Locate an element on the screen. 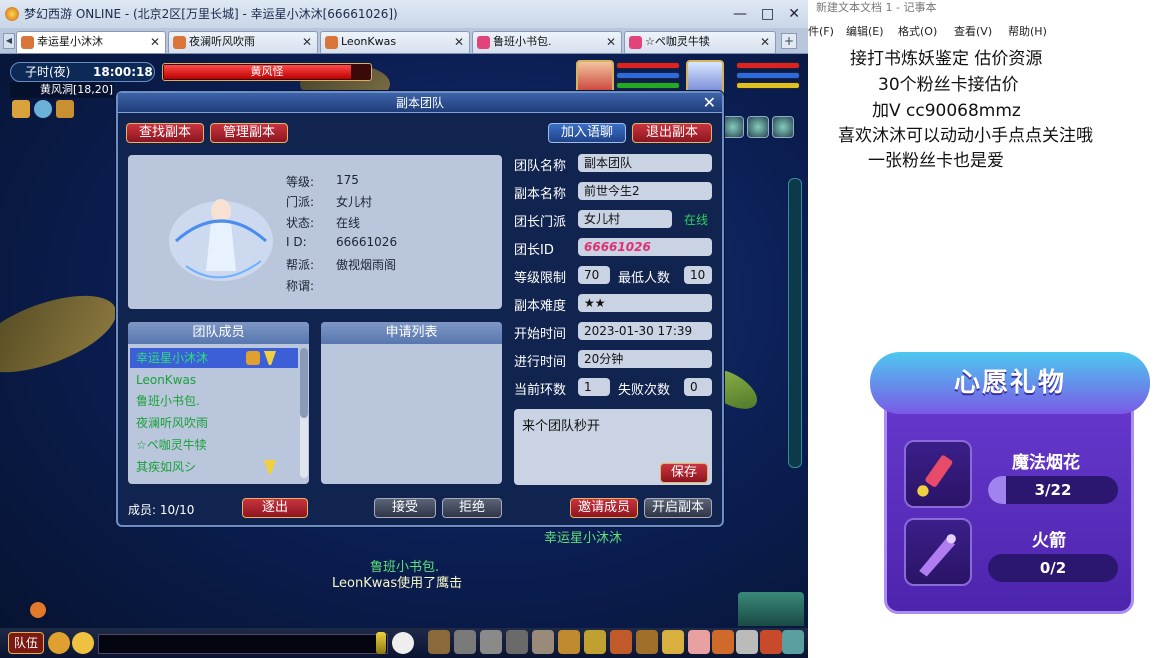  menu-help: 帮助(H) is located at coordinates (1027, 32).